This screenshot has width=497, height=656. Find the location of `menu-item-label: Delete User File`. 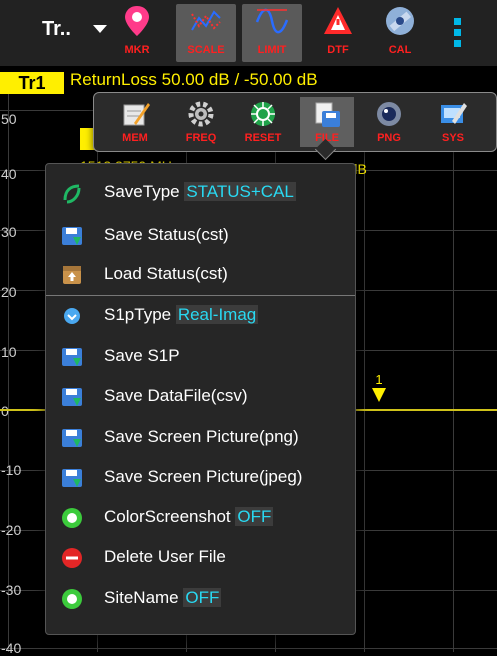

menu-item-label: Delete User File is located at coordinates (165, 556).